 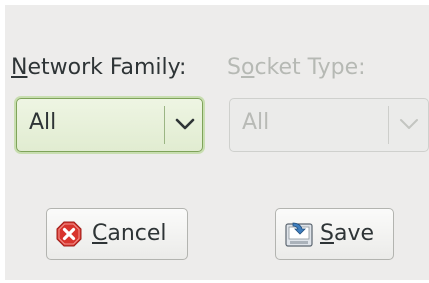 I want to click on save-button: Save, so click(x=334, y=234).